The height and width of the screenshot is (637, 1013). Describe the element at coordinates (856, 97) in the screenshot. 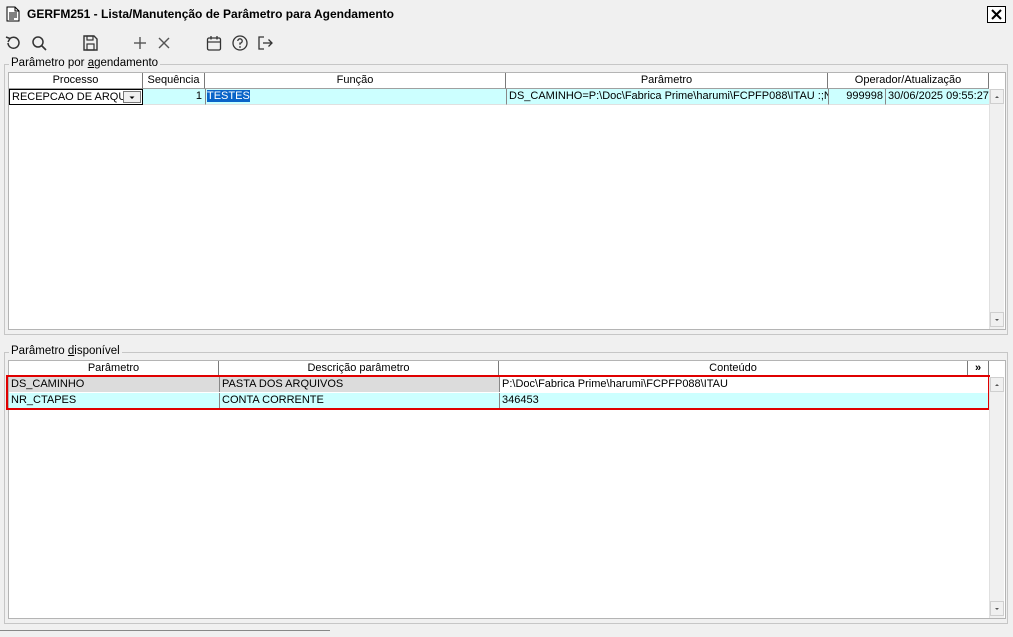

I see `operador-cell: 999998` at that location.